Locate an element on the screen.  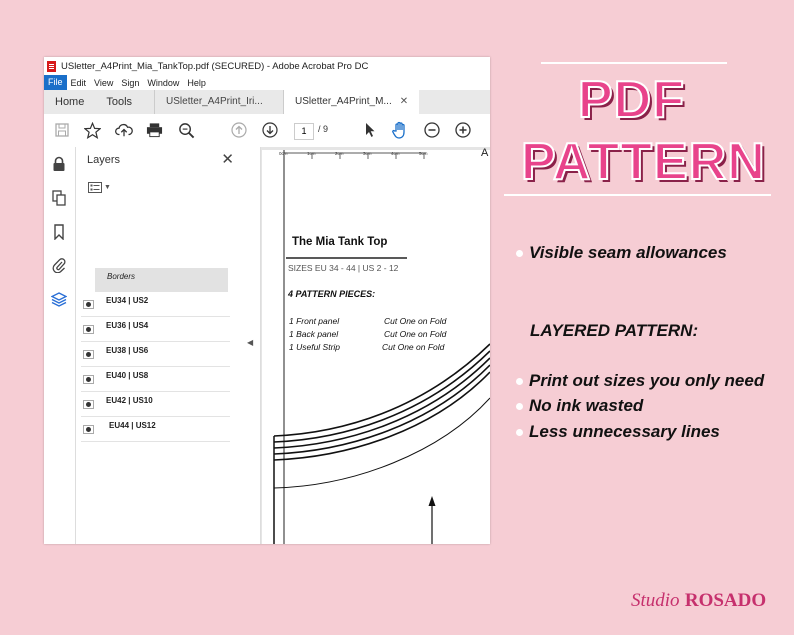
layer-item-eu36: EU36 | US4 is located at coordinates (155, 329).